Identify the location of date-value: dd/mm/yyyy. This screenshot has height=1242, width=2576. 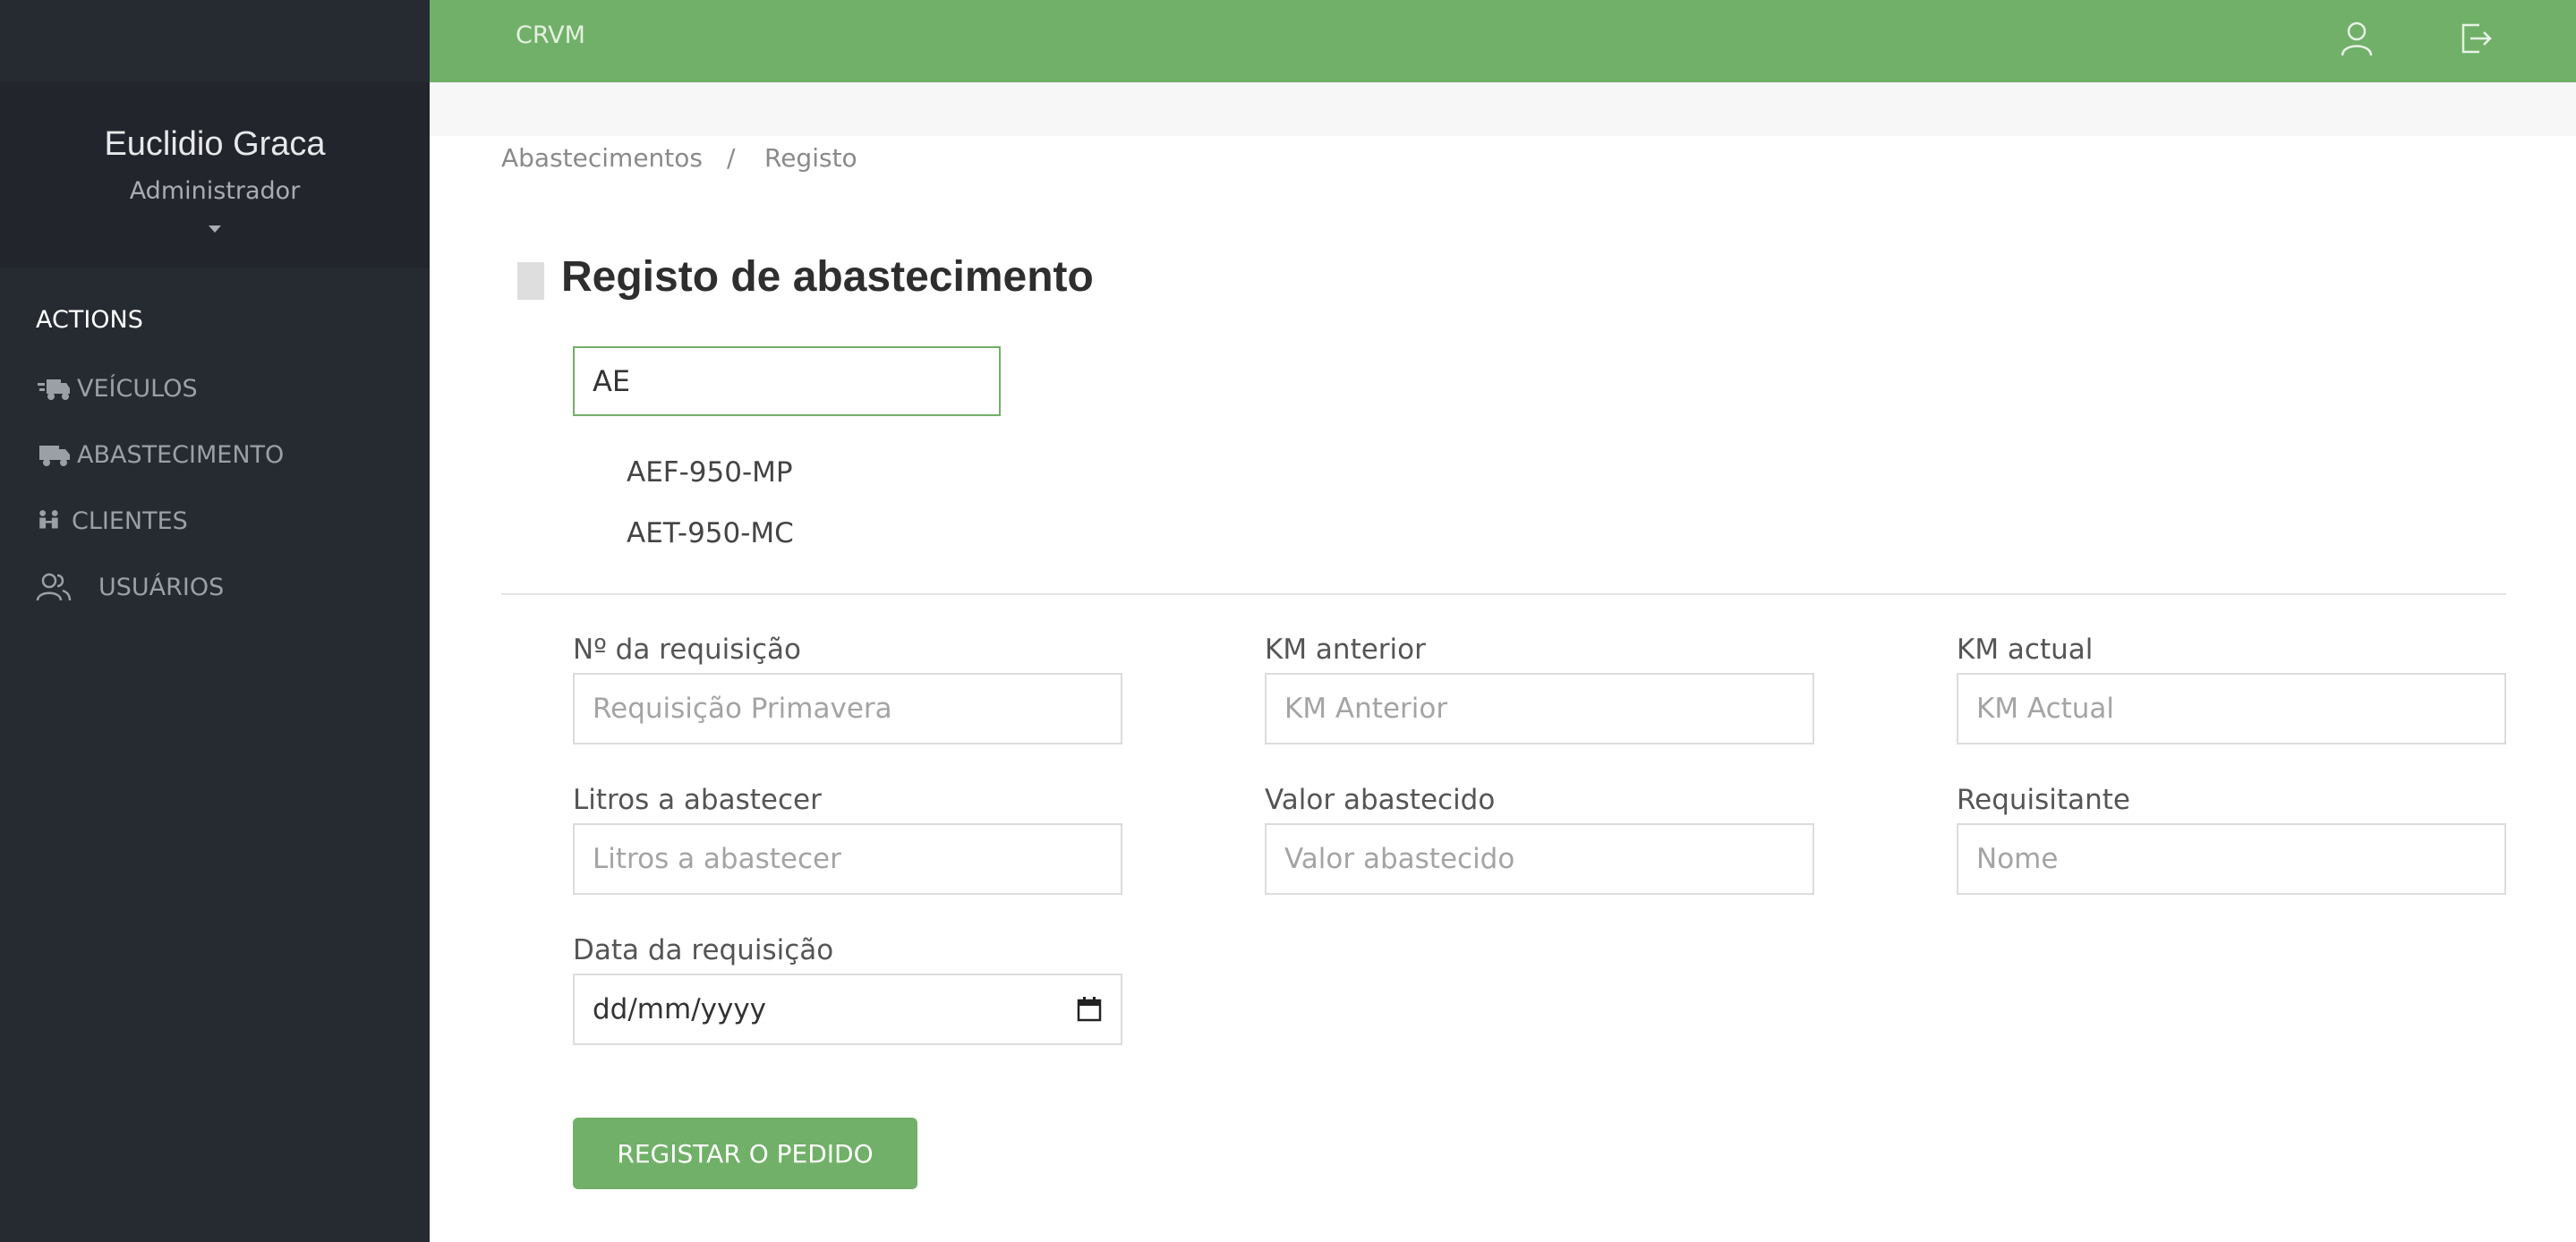
(680, 1009).